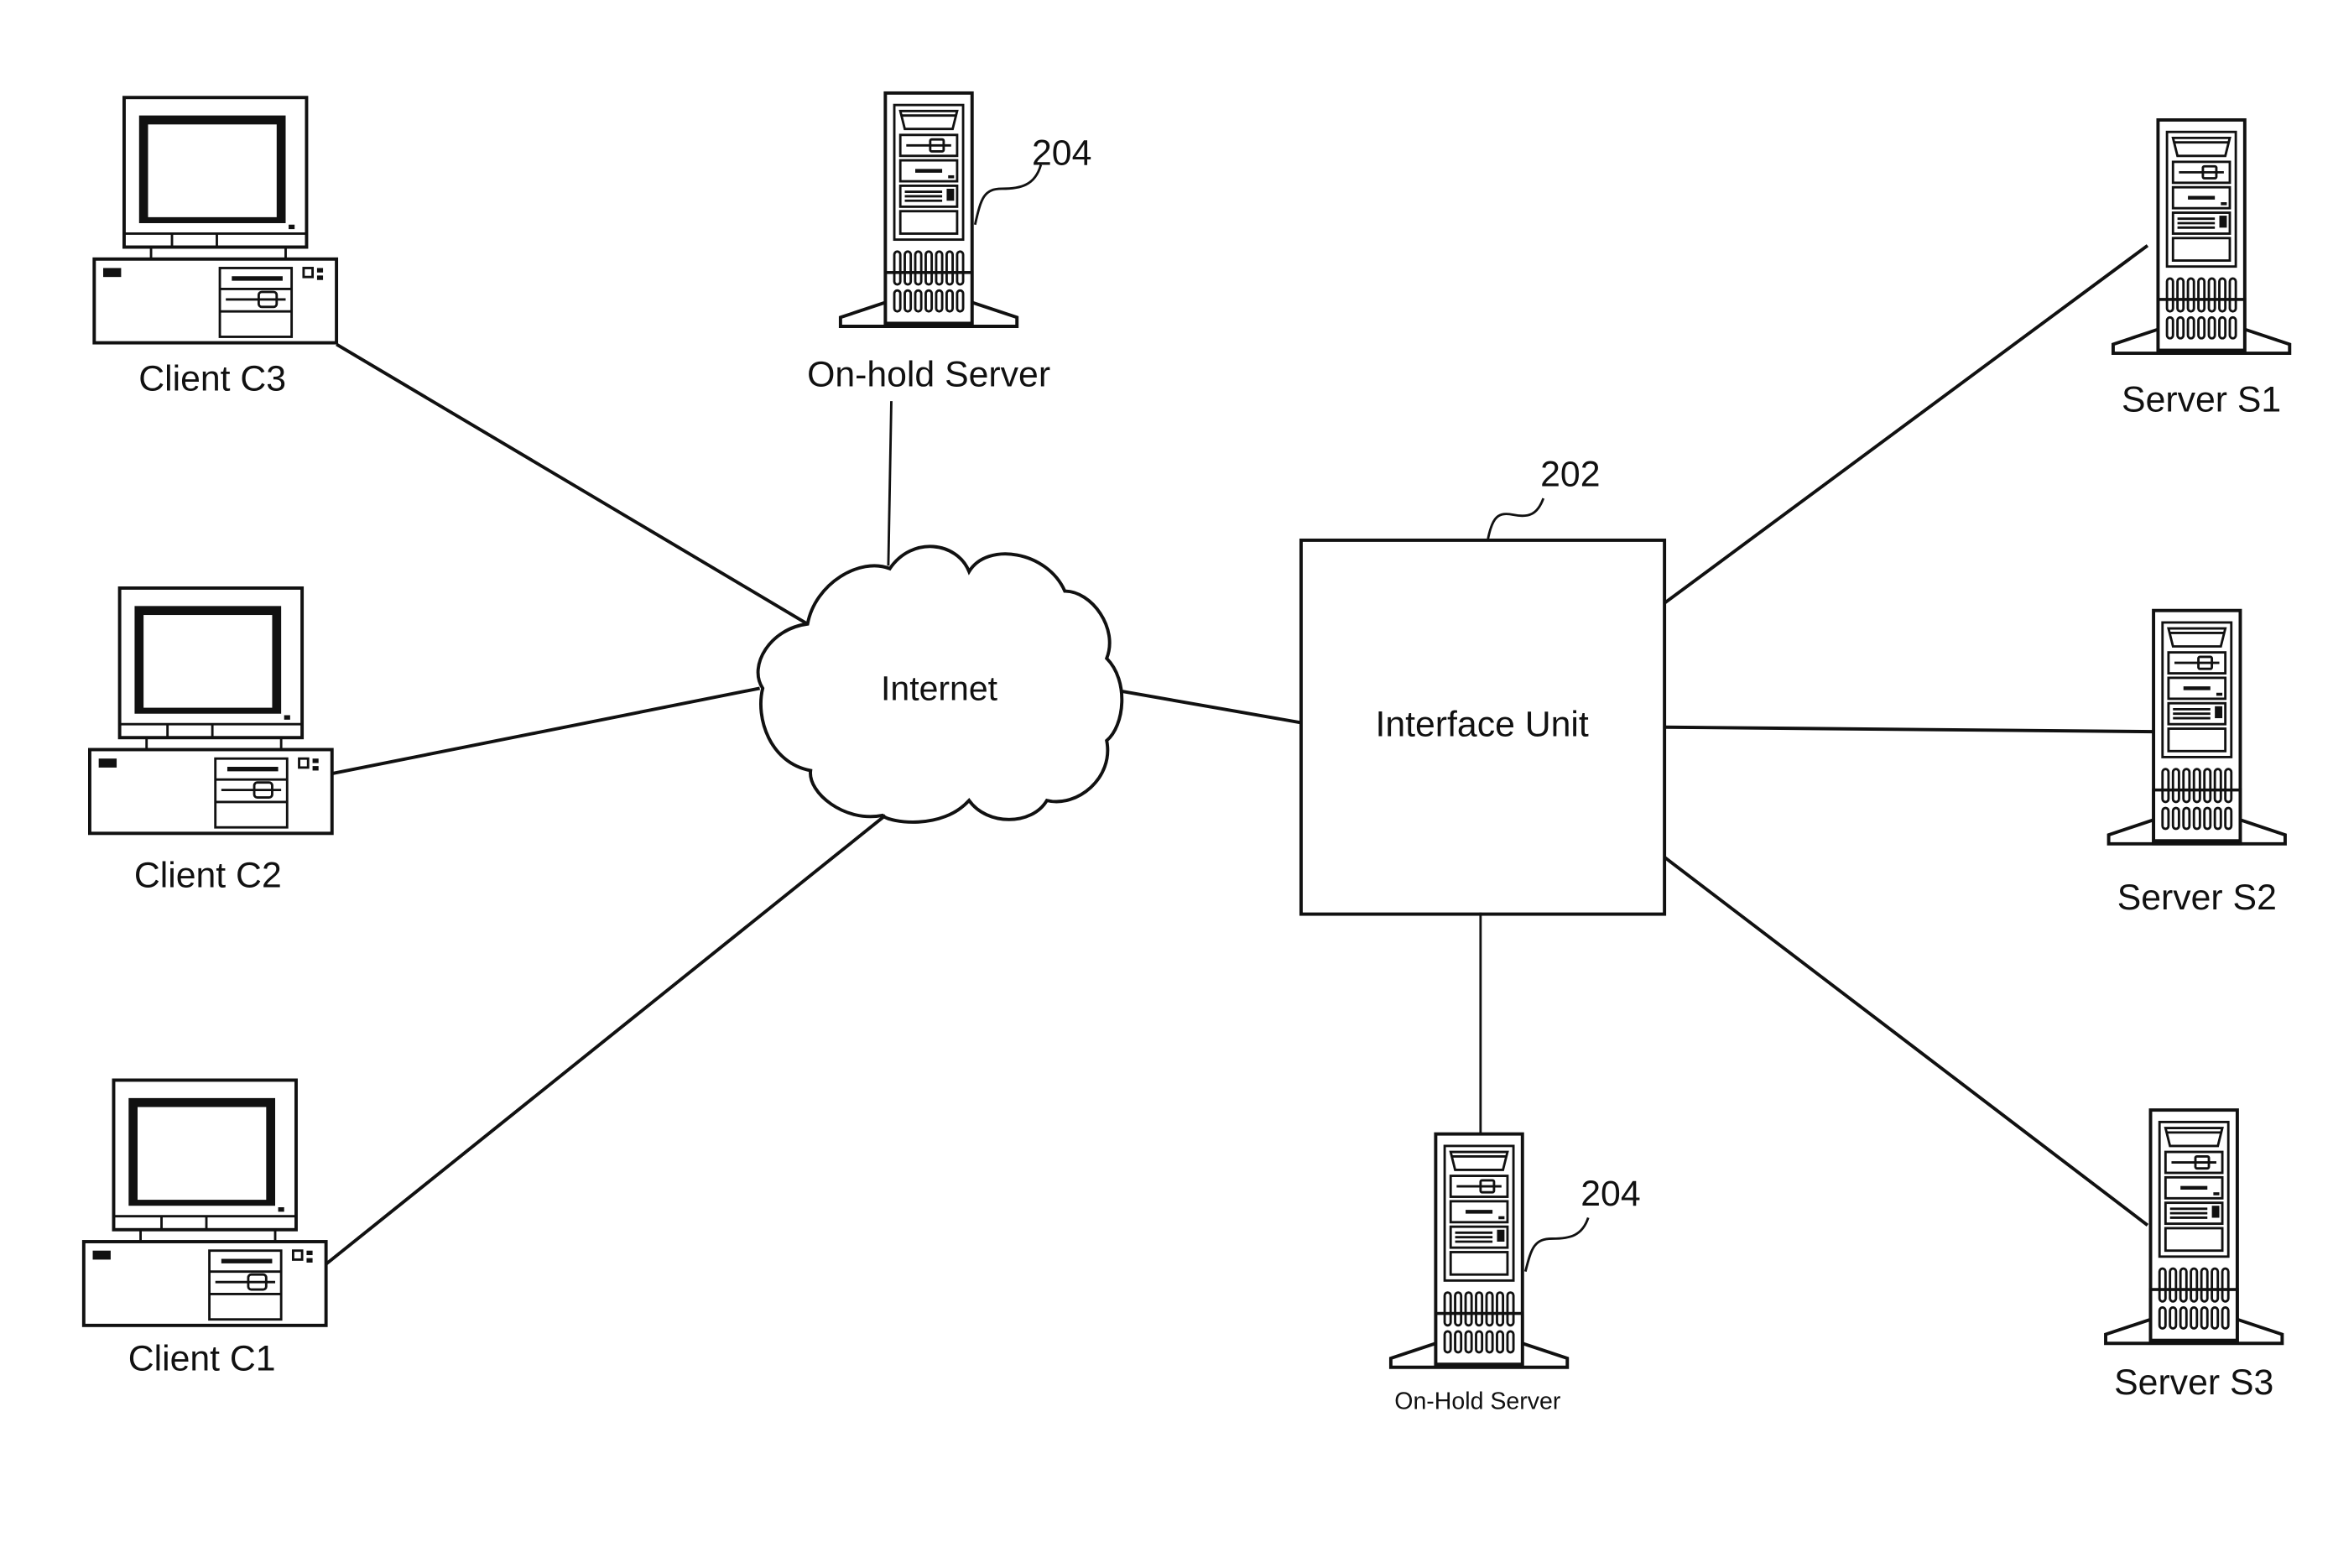 The width and height of the screenshot is (2333, 1568). I want to click on onhold-server-top: On-hold Server 204, so click(949, 244).